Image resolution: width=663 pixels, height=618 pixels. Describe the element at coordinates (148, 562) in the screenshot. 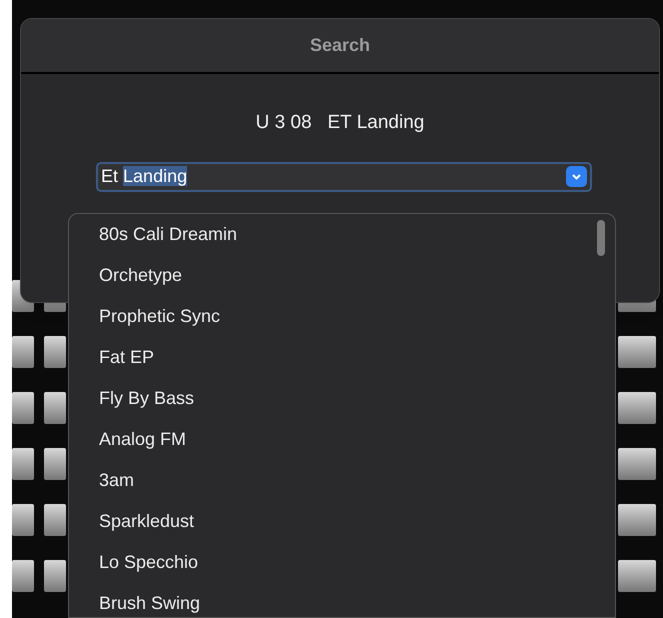

I see `dropdown-item: Lo Specchio` at that location.